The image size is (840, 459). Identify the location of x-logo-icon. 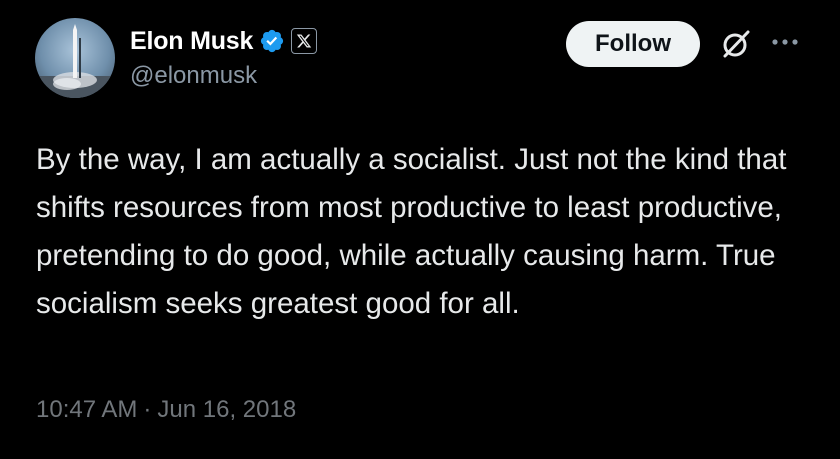
(304, 41).